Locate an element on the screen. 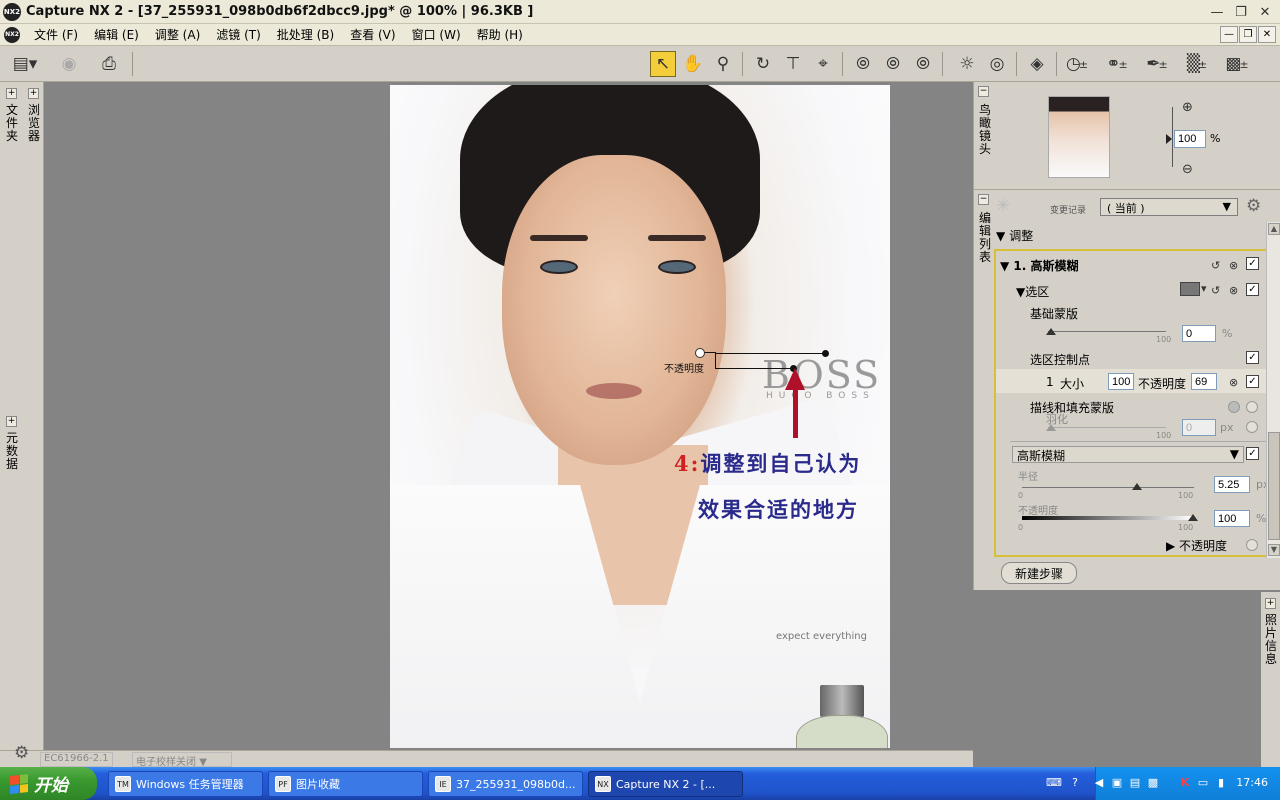  zoom-icon: ⚲ is located at coordinates (723, 64).